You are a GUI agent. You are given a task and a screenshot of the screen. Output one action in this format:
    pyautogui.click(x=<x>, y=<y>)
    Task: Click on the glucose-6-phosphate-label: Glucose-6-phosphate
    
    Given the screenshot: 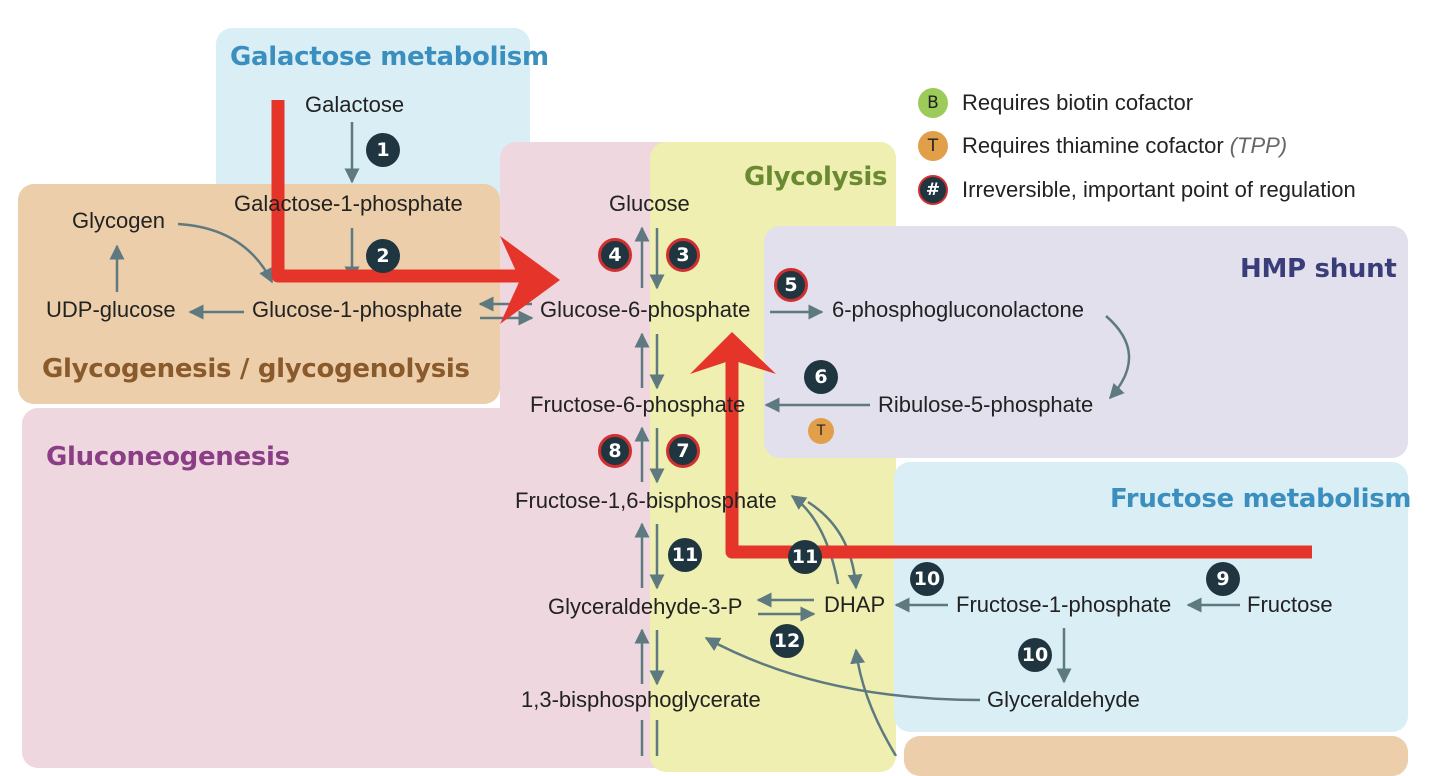 What is the action you would take?
    pyautogui.click(x=645, y=309)
    